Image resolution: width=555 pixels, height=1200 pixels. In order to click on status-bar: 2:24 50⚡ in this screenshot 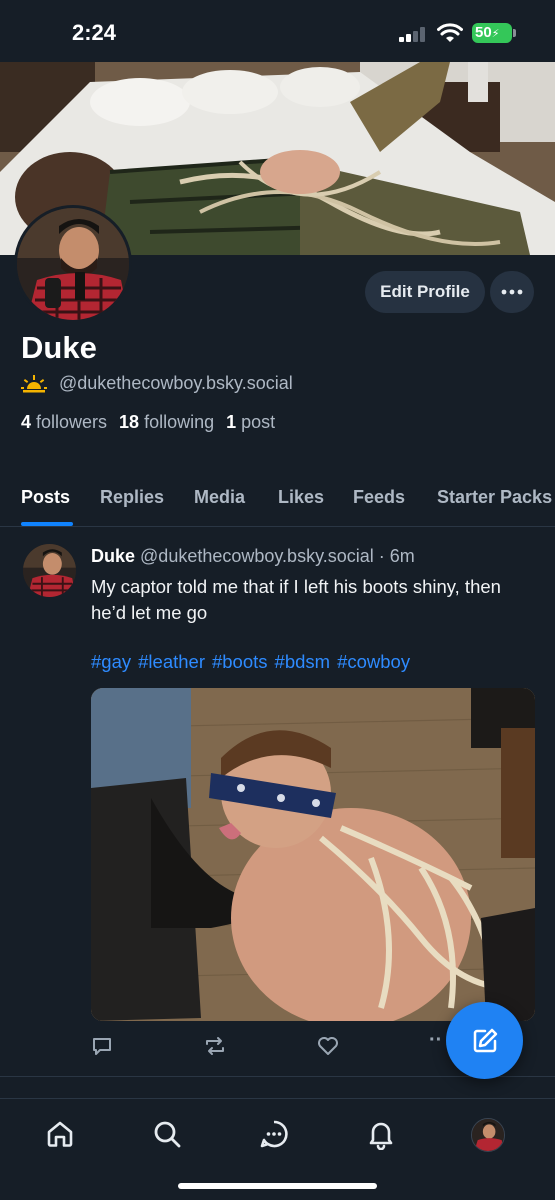, I will do `click(277, 31)`.